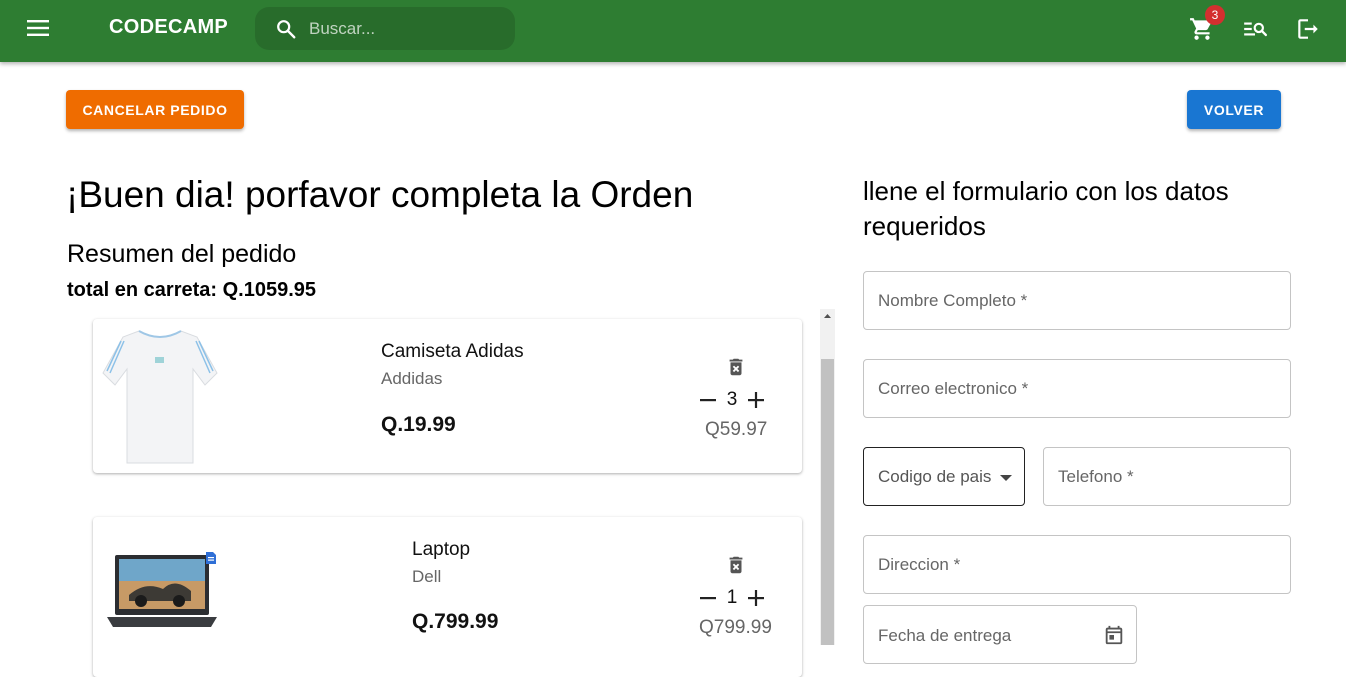  What do you see at coordinates (919, 564) in the screenshot?
I see `address-label: Direccion *` at bounding box center [919, 564].